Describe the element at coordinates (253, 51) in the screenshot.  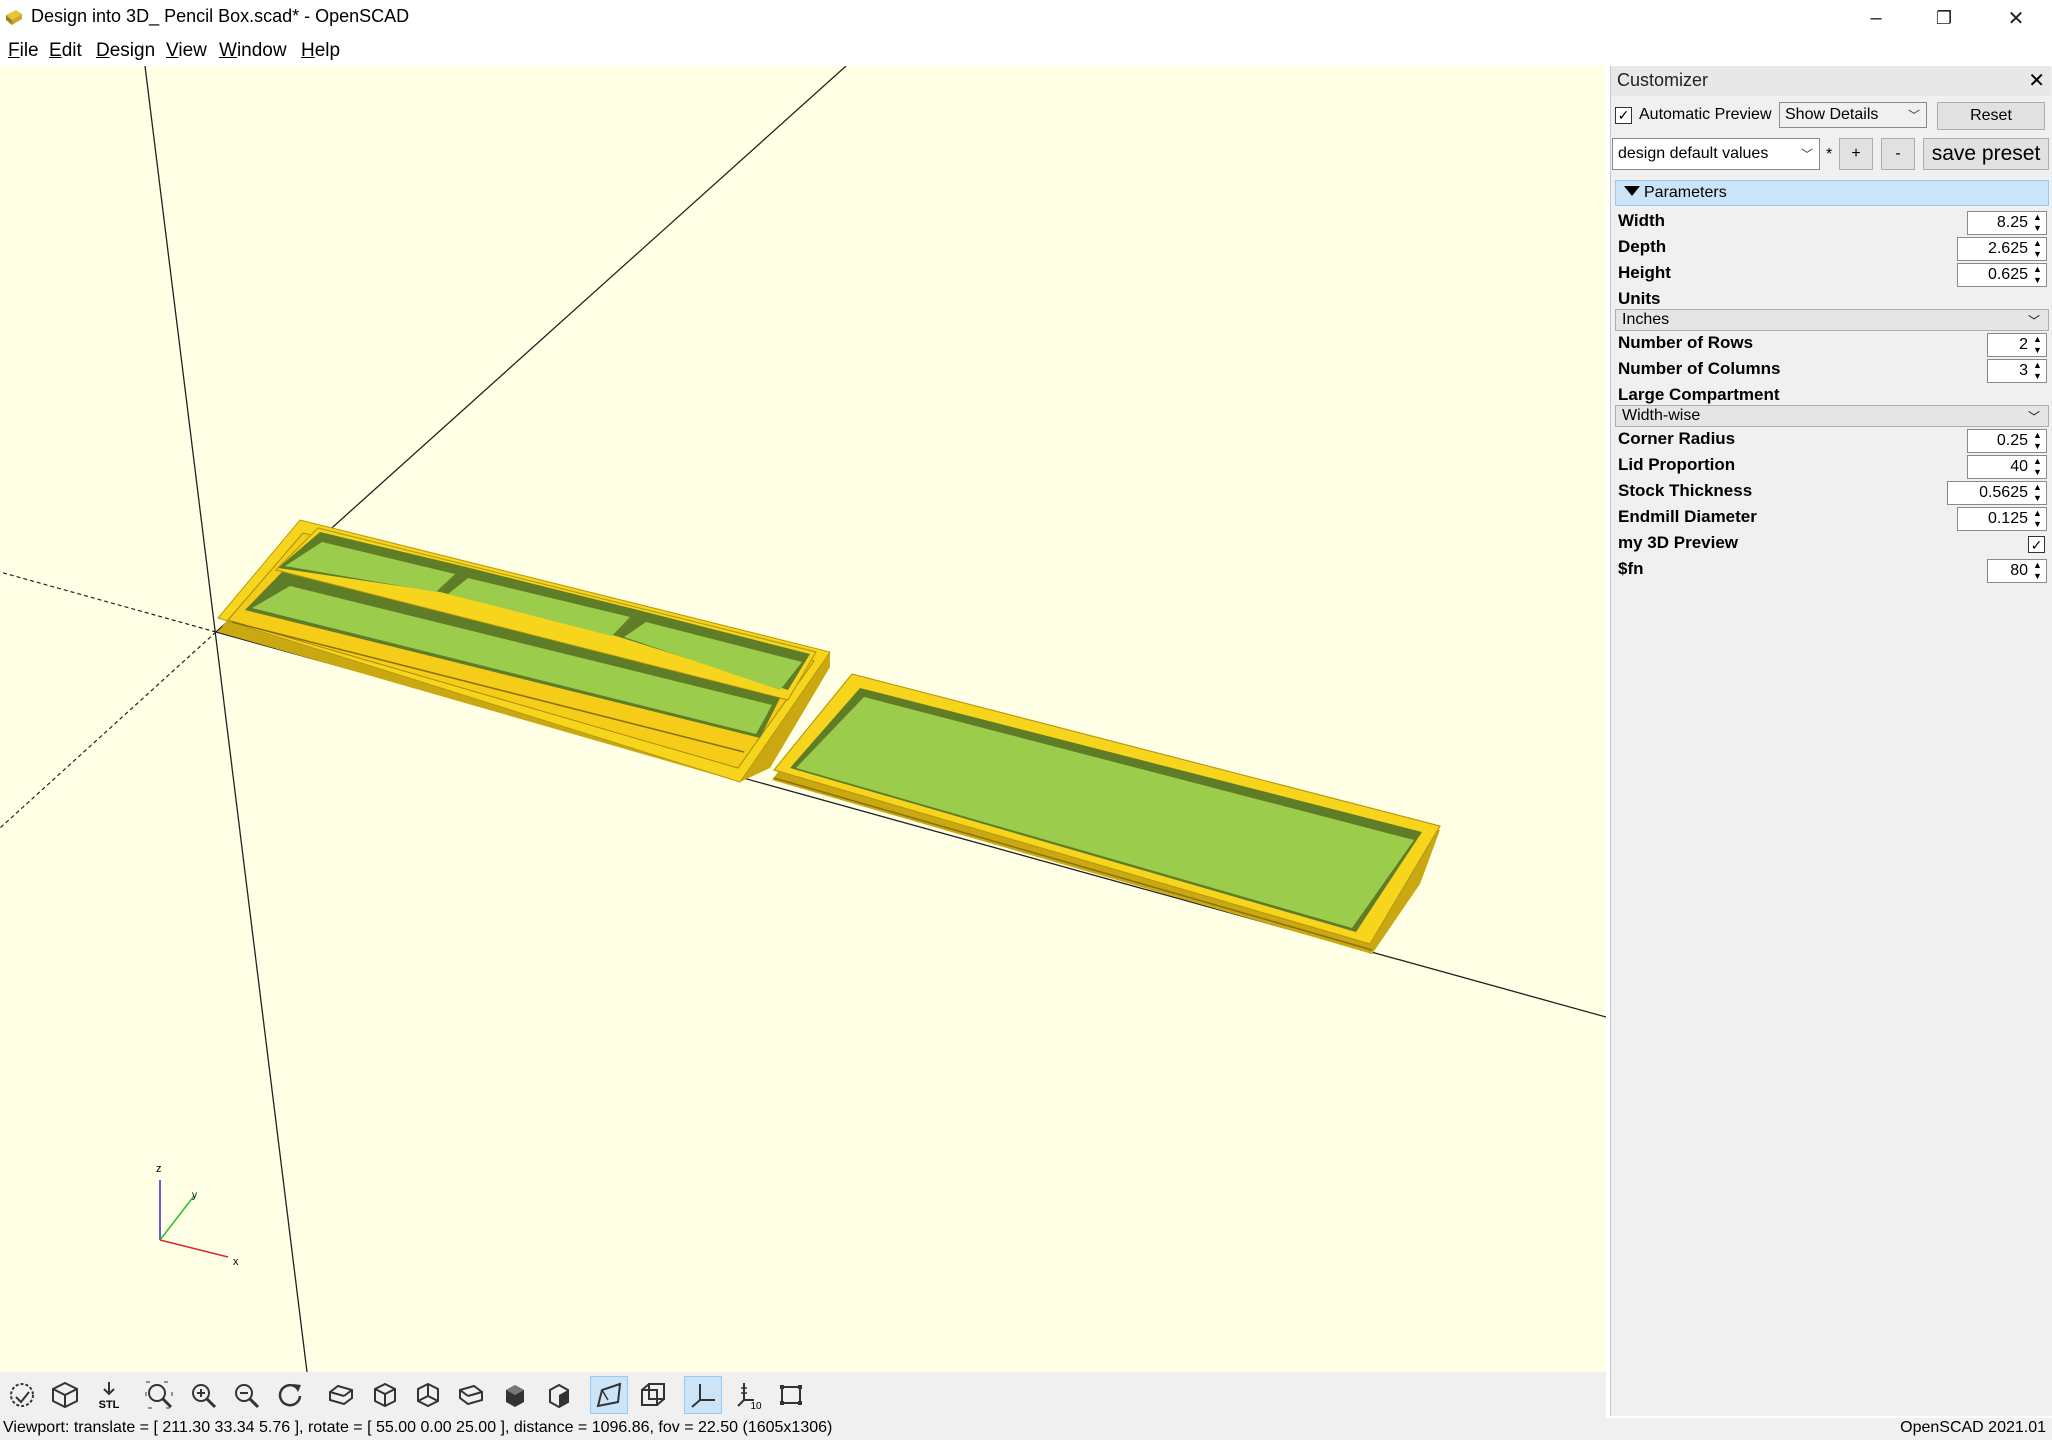
I see `menu-window: Window` at that location.